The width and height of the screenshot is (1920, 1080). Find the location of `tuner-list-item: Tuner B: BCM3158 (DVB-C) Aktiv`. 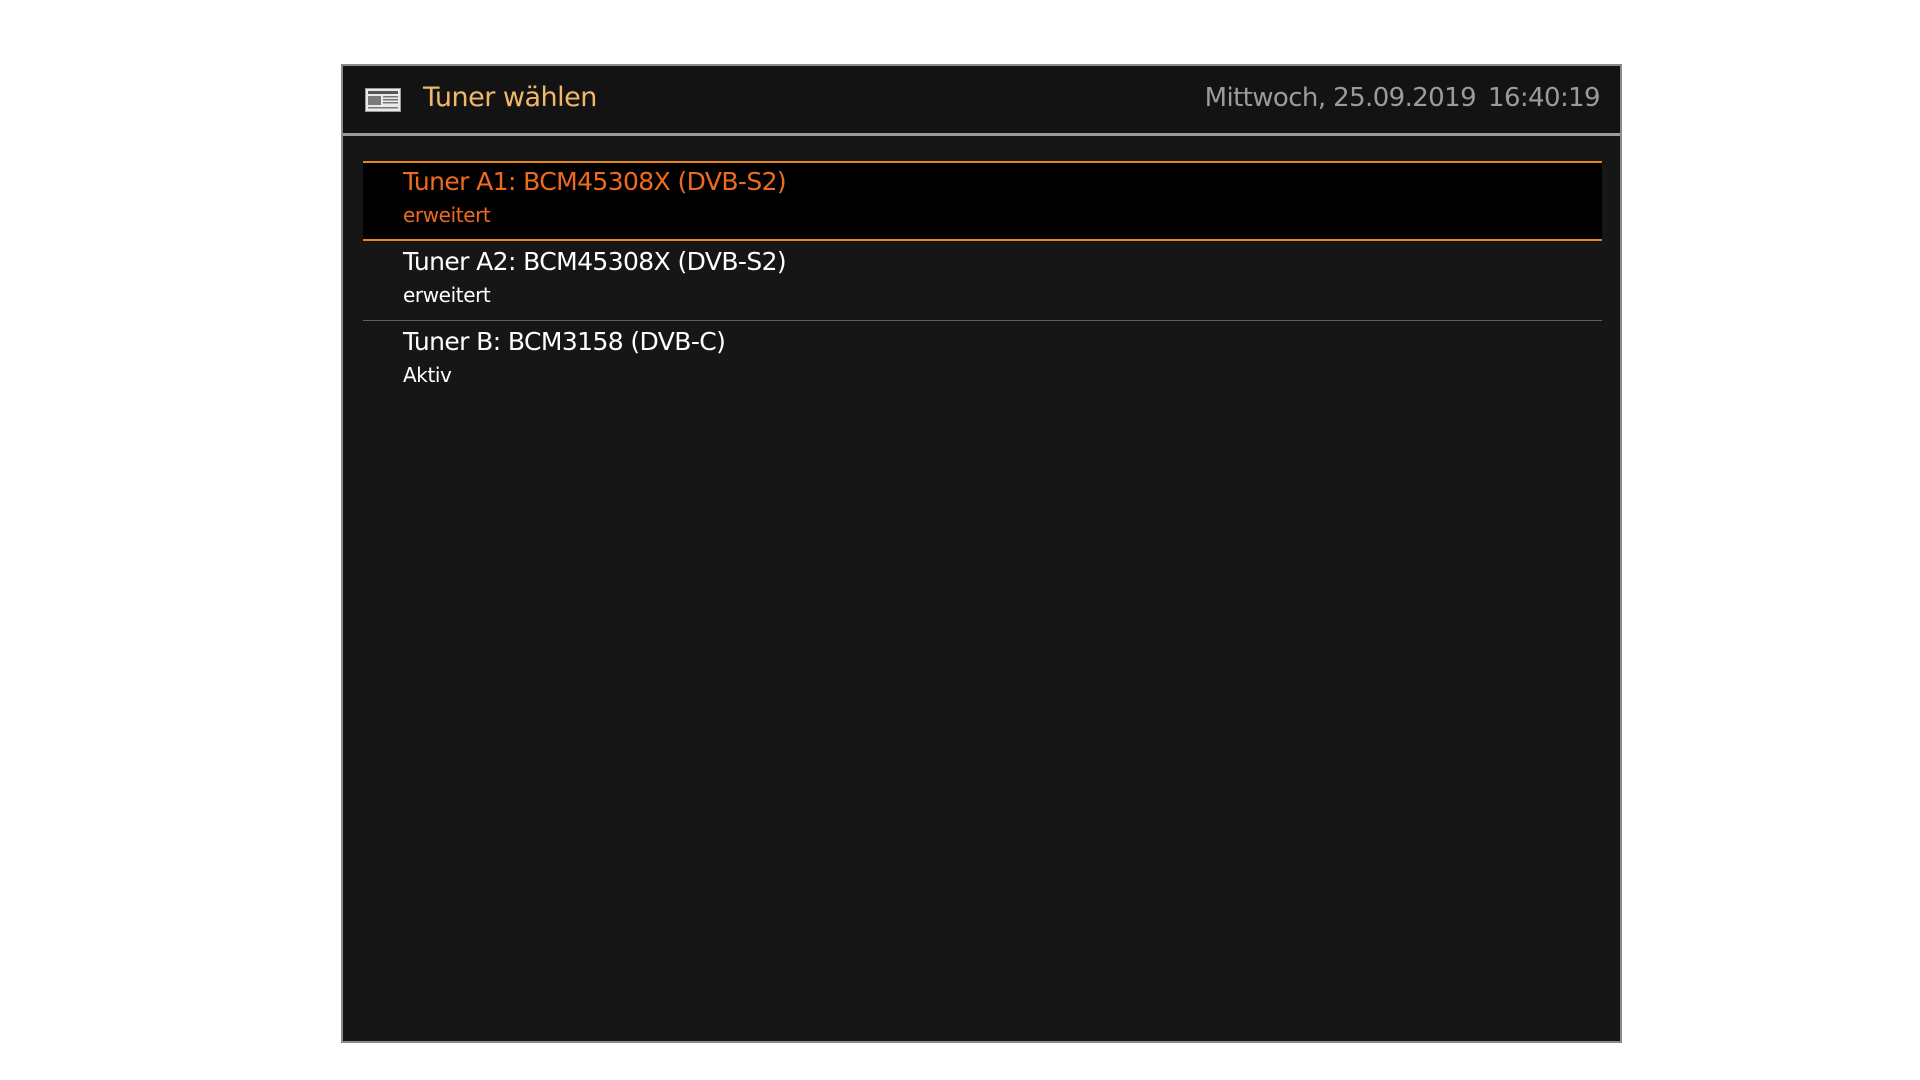

tuner-list-item: Tuner B: BCM3158 (DVB-C) Aktiv is located at coordinates (982, 361).